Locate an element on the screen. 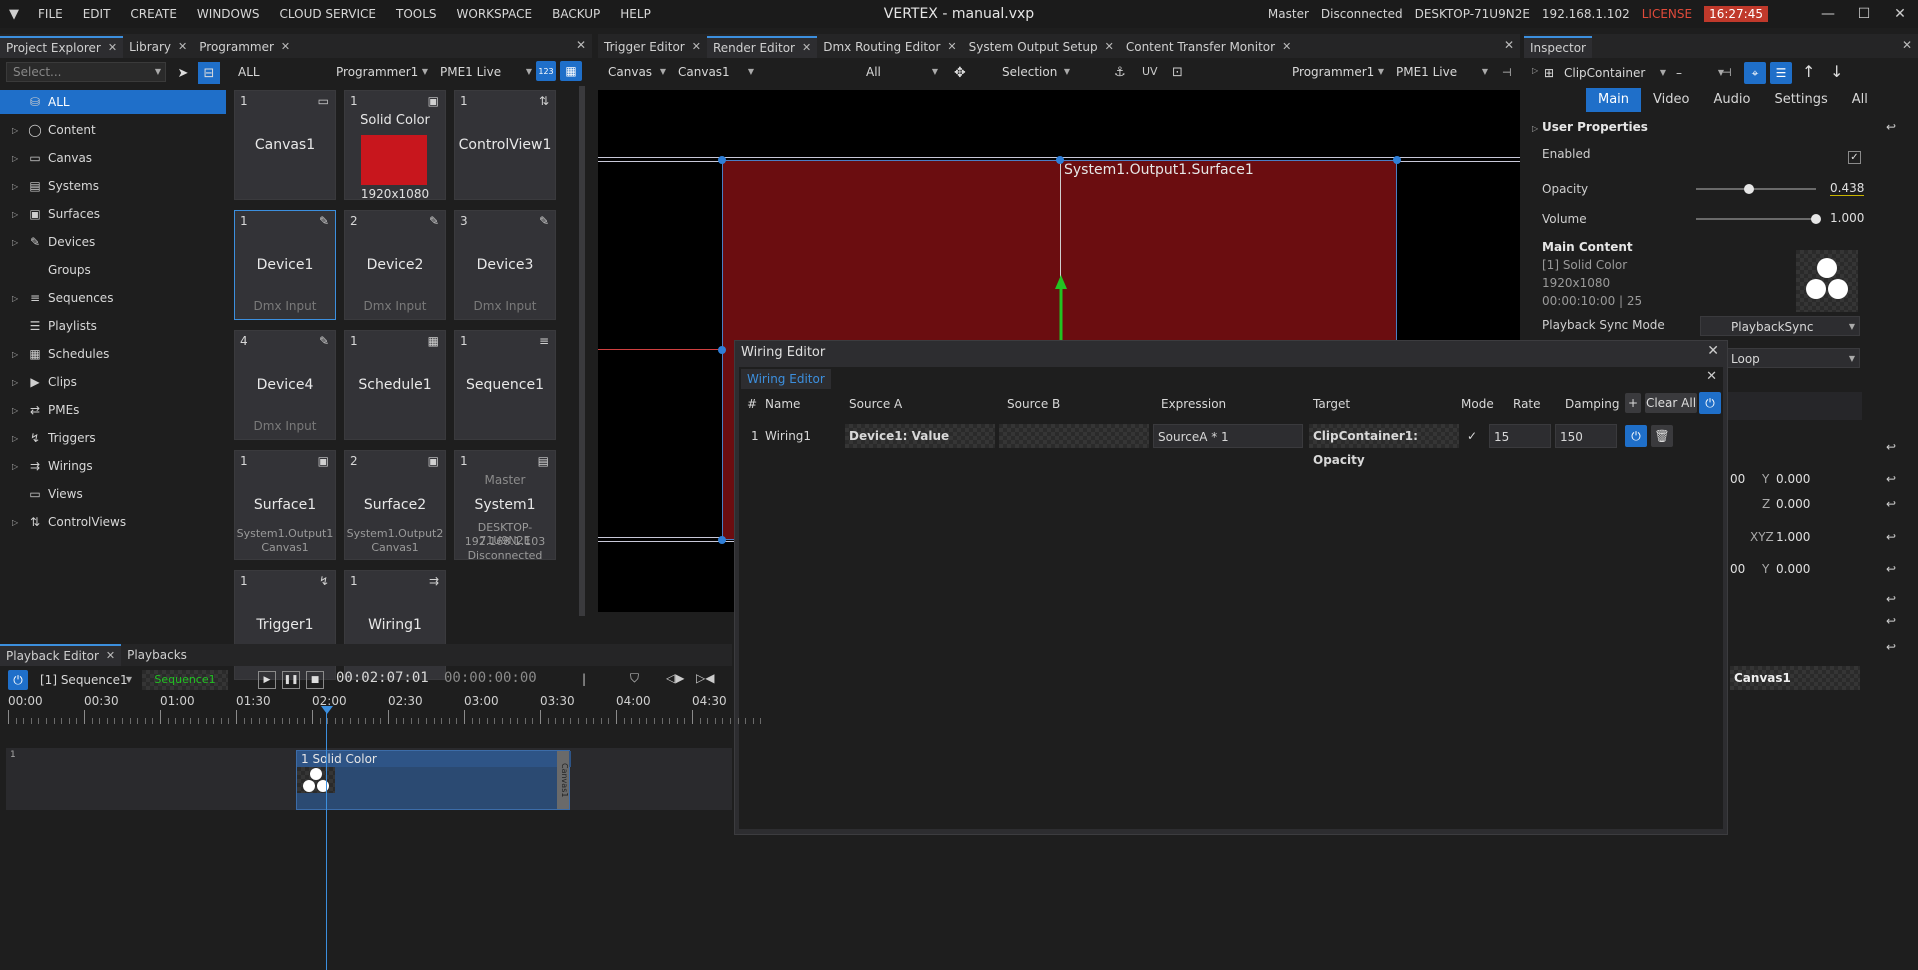 The width and height of the screenshot is (1918, 970). tree-item-controlviews: ▷ ⇅ ControlViews is located at coordinates (113, 522).